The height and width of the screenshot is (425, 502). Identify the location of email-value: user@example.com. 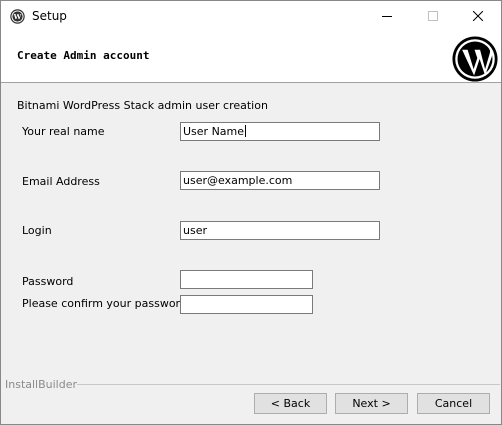
(238, 180).